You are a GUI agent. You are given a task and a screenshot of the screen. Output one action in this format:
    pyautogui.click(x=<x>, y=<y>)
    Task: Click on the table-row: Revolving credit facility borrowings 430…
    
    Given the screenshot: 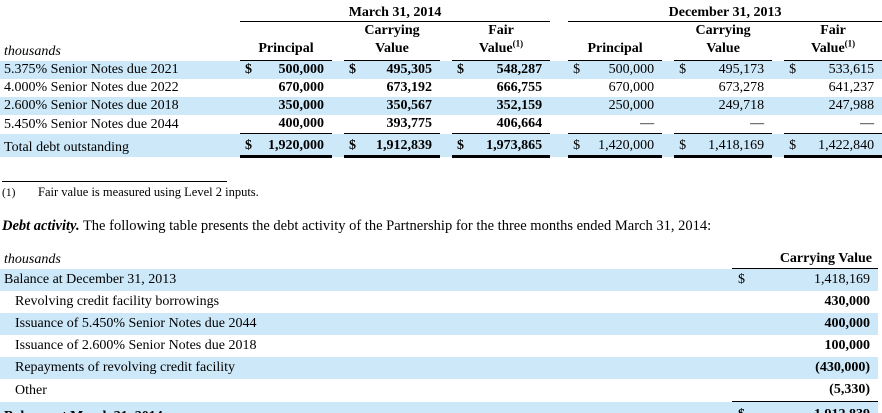 What is the action you would take?
    pyautogui.click(x=439, y=302)
    